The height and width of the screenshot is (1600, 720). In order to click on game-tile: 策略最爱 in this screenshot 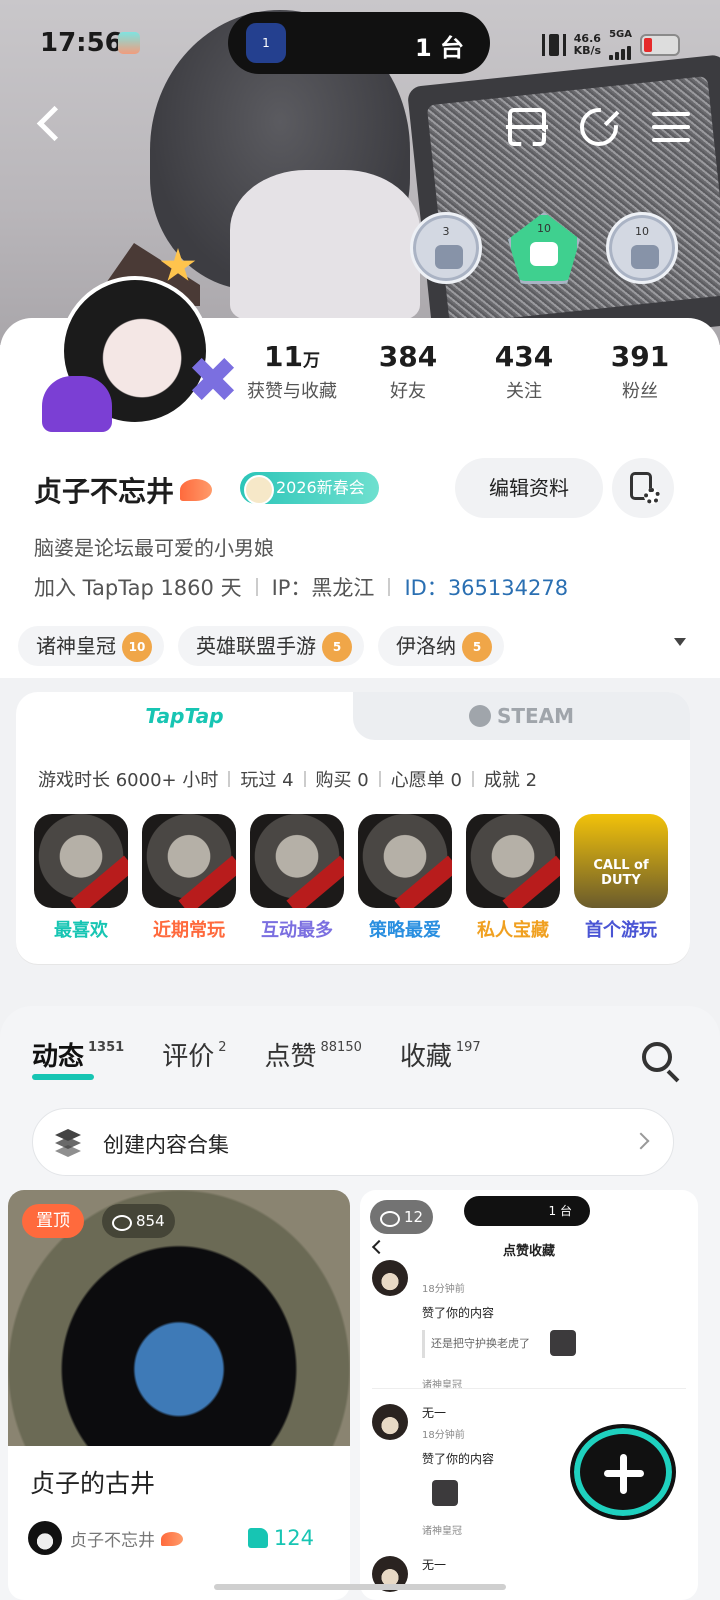, I will do `click(405, 878)`.